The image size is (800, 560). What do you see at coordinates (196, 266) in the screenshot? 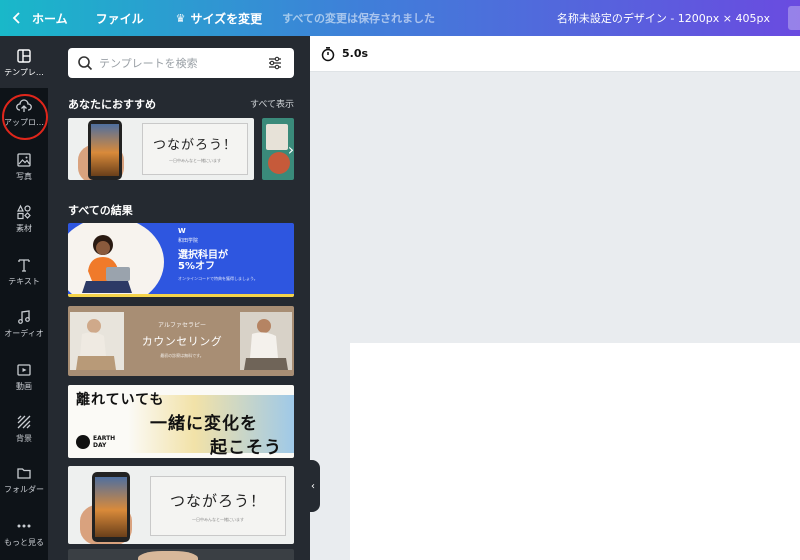
I see `template-headline-2: 5%オフ` at bounding box center [196, 266].